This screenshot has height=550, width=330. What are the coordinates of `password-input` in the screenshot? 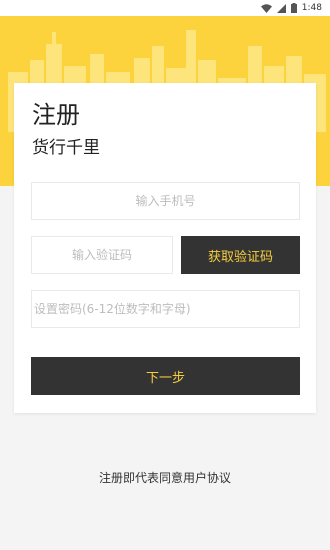 It's located at (165, 309).